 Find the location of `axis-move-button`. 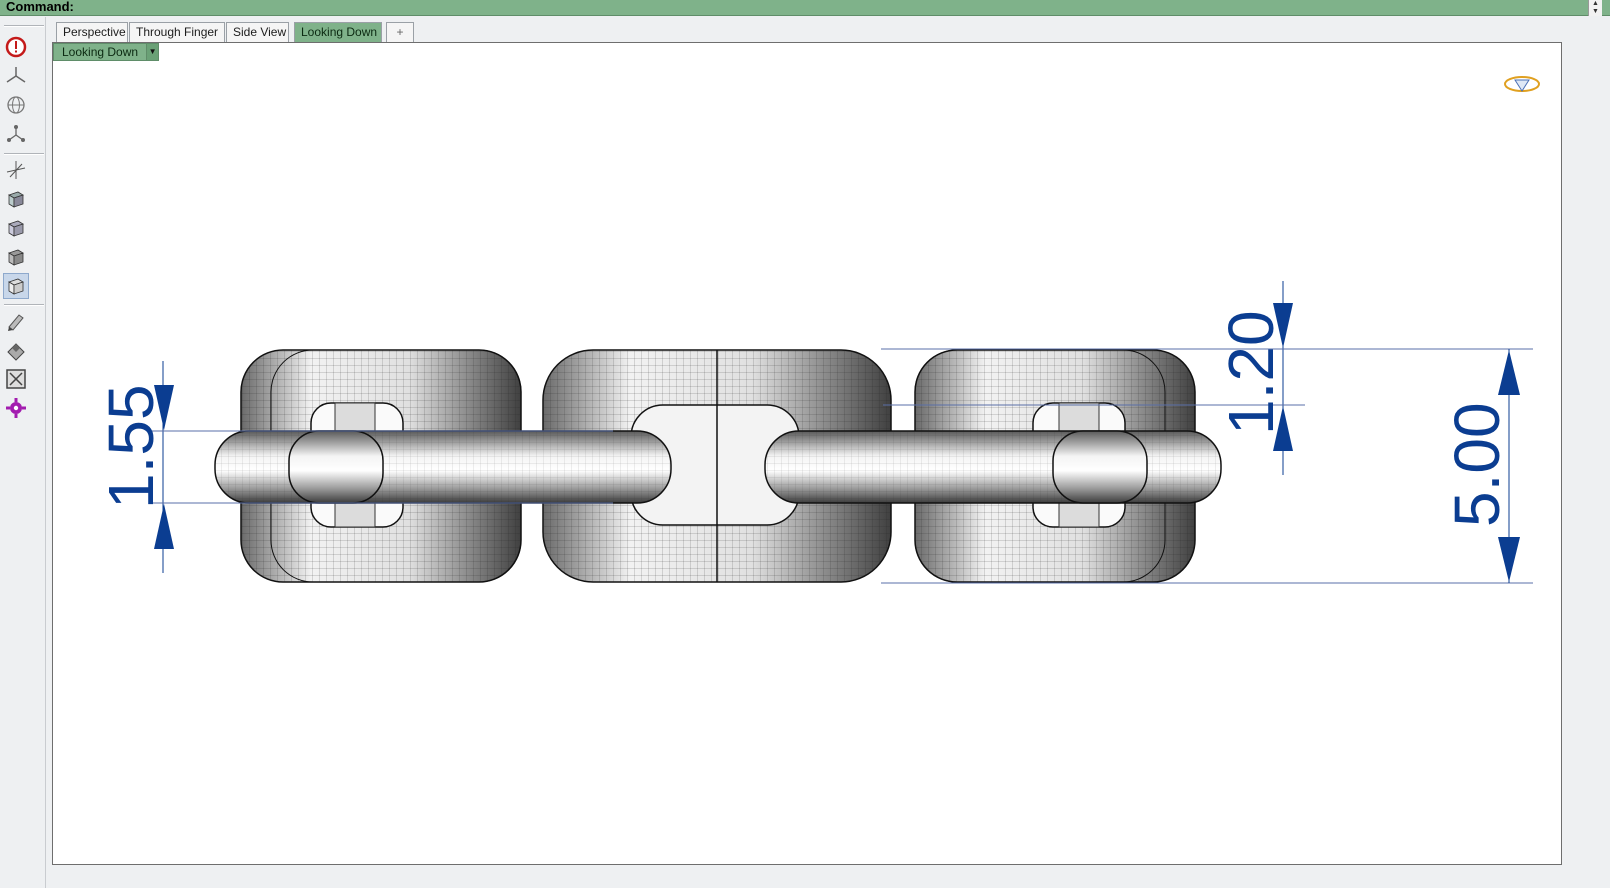

axis-move-button is located at coordinates (16, 170).